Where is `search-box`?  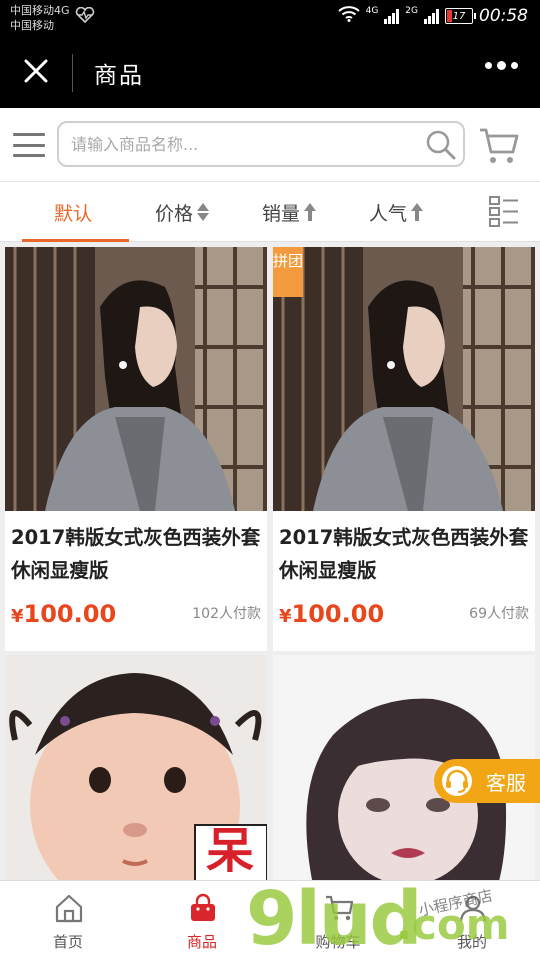 search-box is located at coordinates (261, 144).